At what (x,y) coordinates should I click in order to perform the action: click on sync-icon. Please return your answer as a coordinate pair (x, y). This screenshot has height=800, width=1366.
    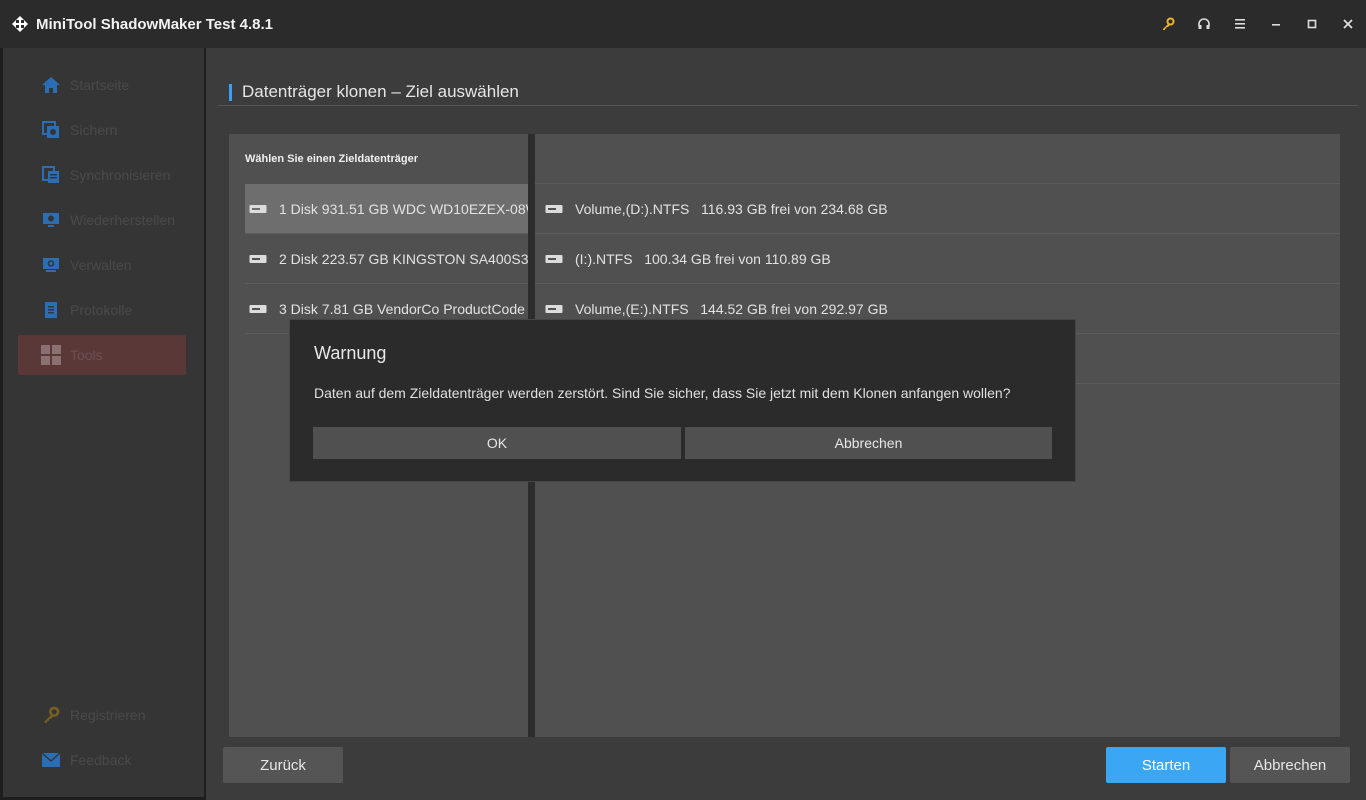
    Looking at the image, I should click on (51, 175).